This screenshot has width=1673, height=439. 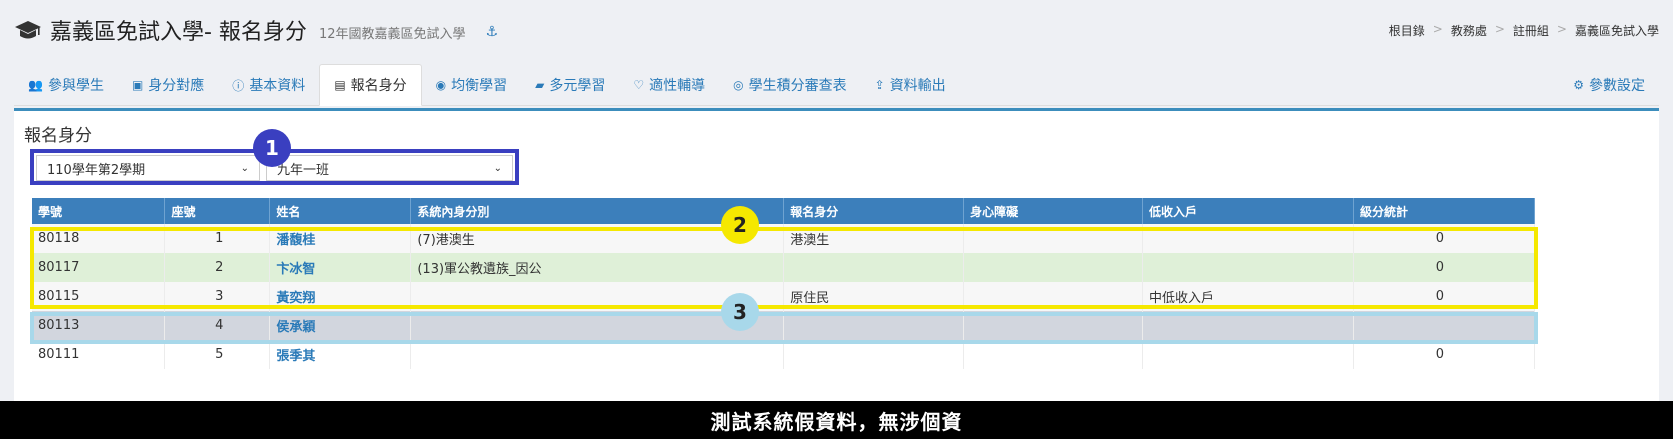 What do you see at coordinates (137, 85) in the screenshot?
I see `id-doc-icon: ▣` at bounding box center [137, 85].